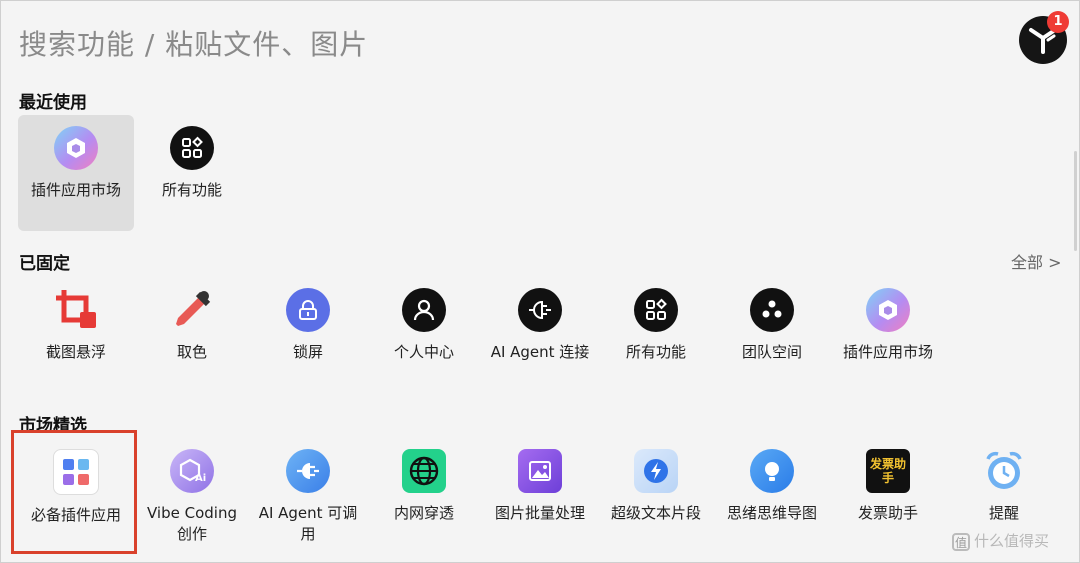  What do you see at coordinates (193, 43) in the screenshot?
I see `search-input: 搜索功能 / 粘贴文件、图片` at bounding box center [193, 43].